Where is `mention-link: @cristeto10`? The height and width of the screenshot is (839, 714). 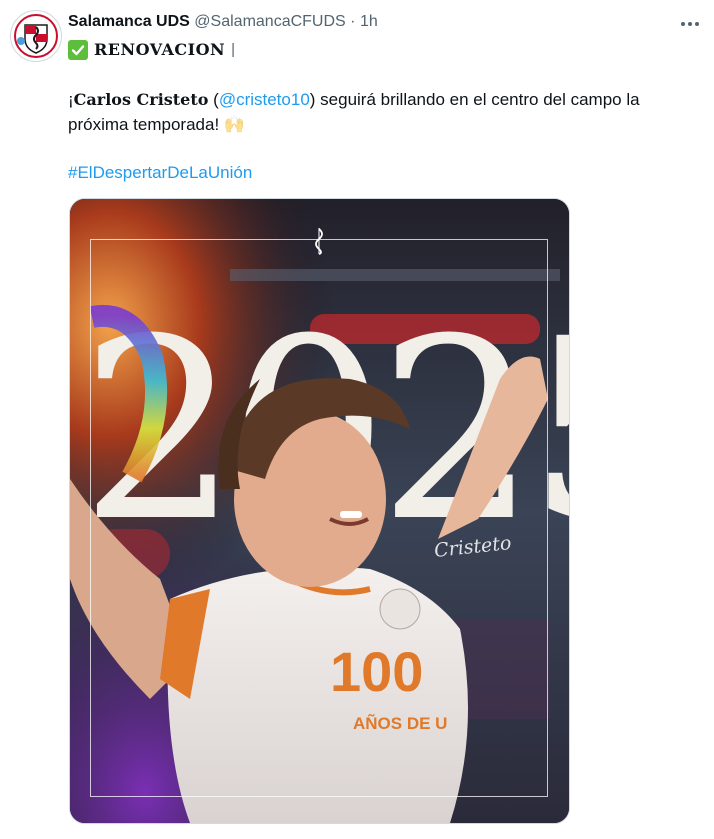
mention-link: @cristeto10 is located at coordinates (264, 99).